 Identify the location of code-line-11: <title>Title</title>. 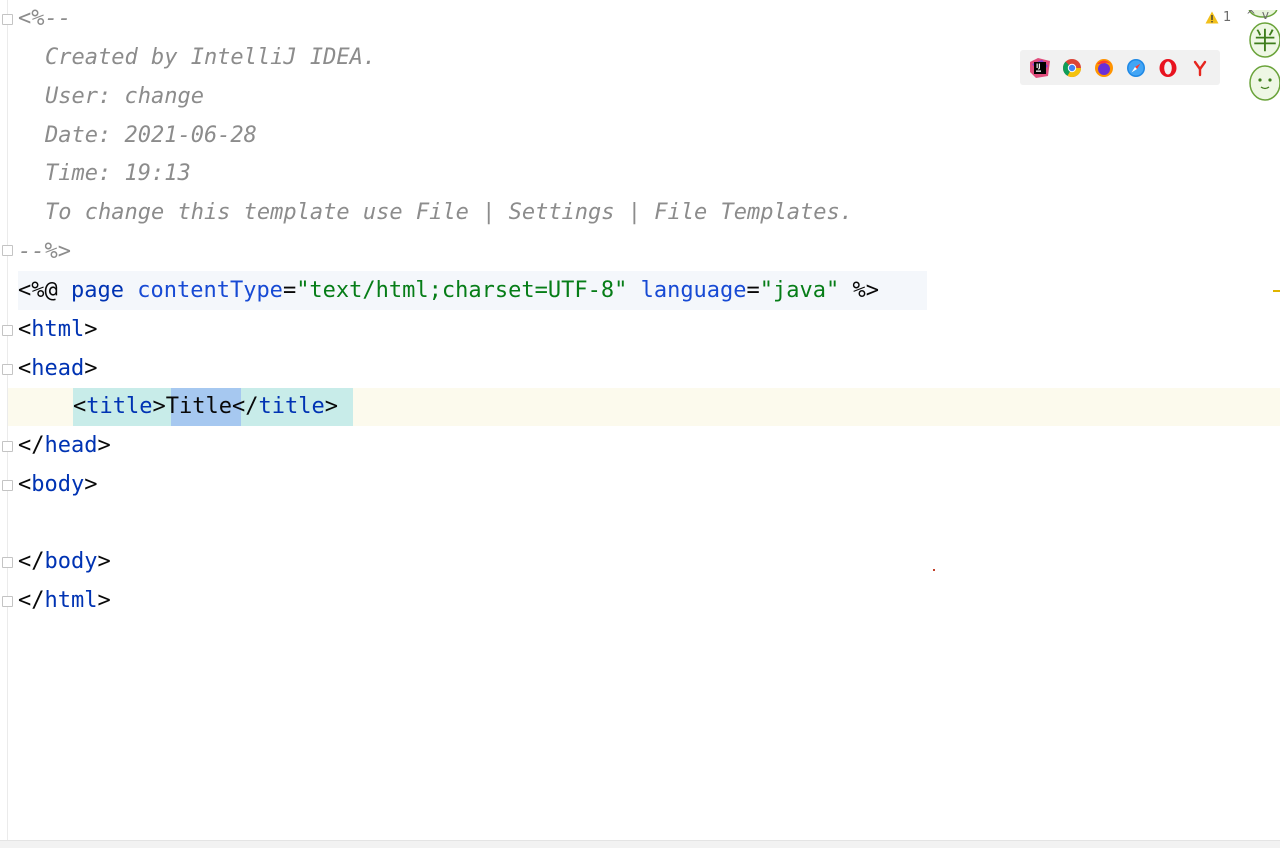
(205, 407).